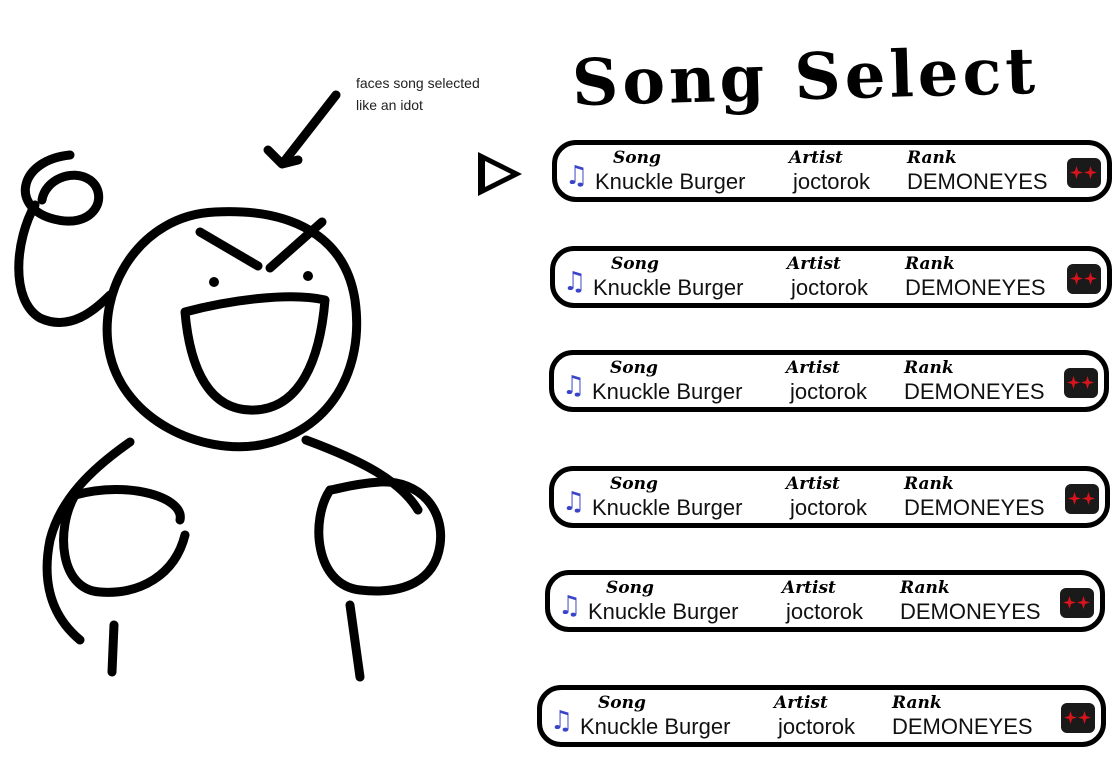 The height and width of the screenshot is (775, 1119). I want to click on arrow-icon, so click(309, 129).